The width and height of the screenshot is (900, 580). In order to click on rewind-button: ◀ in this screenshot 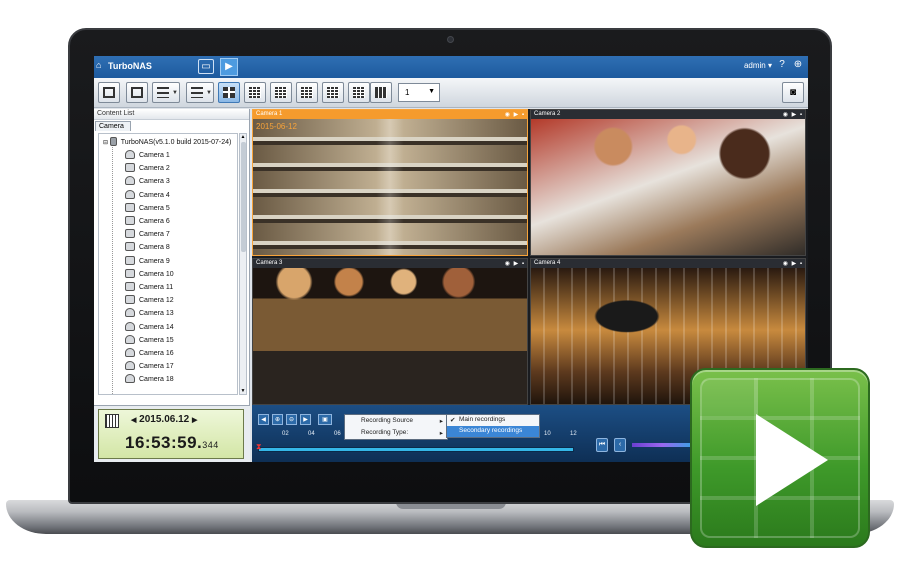, I will do `click(263, 419)`.